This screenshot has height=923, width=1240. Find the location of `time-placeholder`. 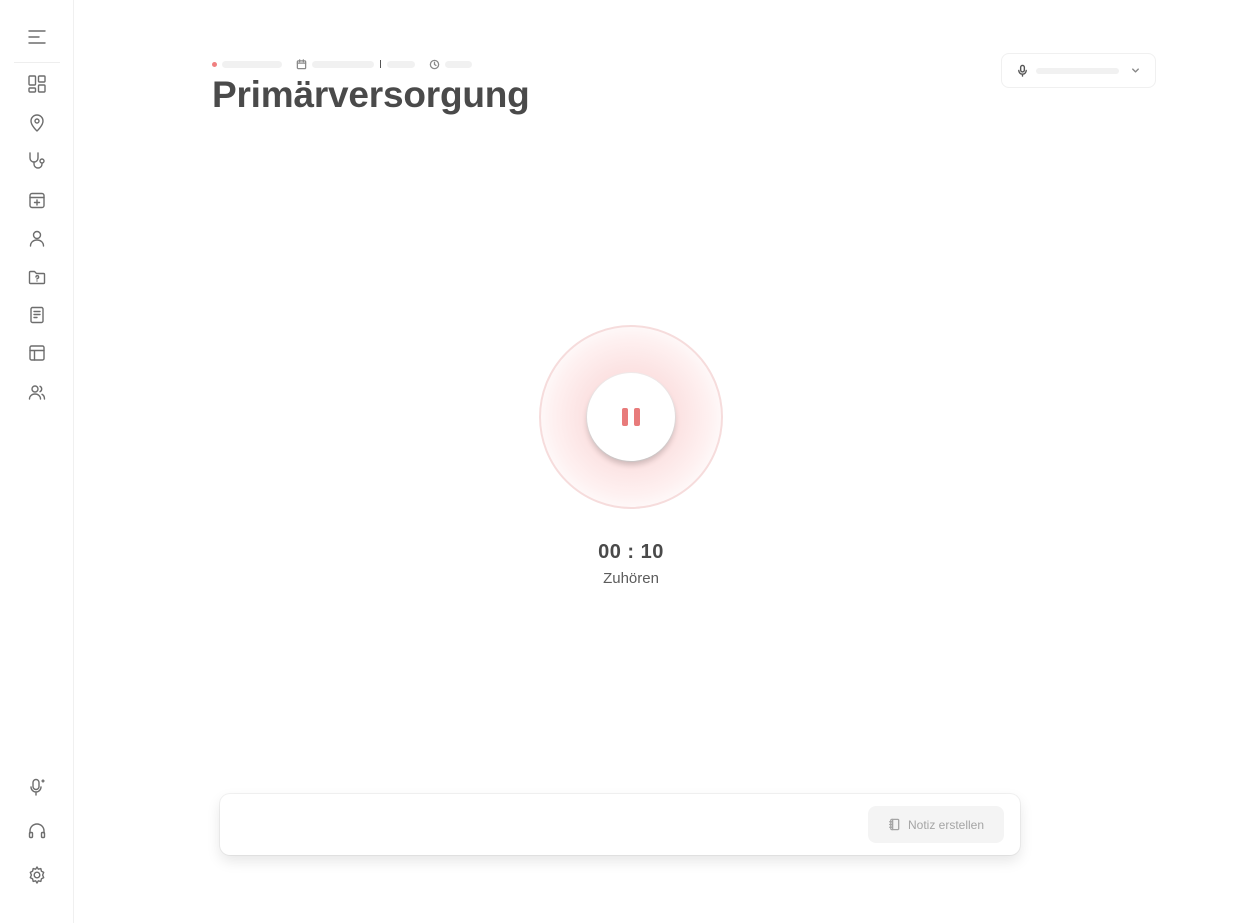

time-placeholder is located at coordinates (401, 64).